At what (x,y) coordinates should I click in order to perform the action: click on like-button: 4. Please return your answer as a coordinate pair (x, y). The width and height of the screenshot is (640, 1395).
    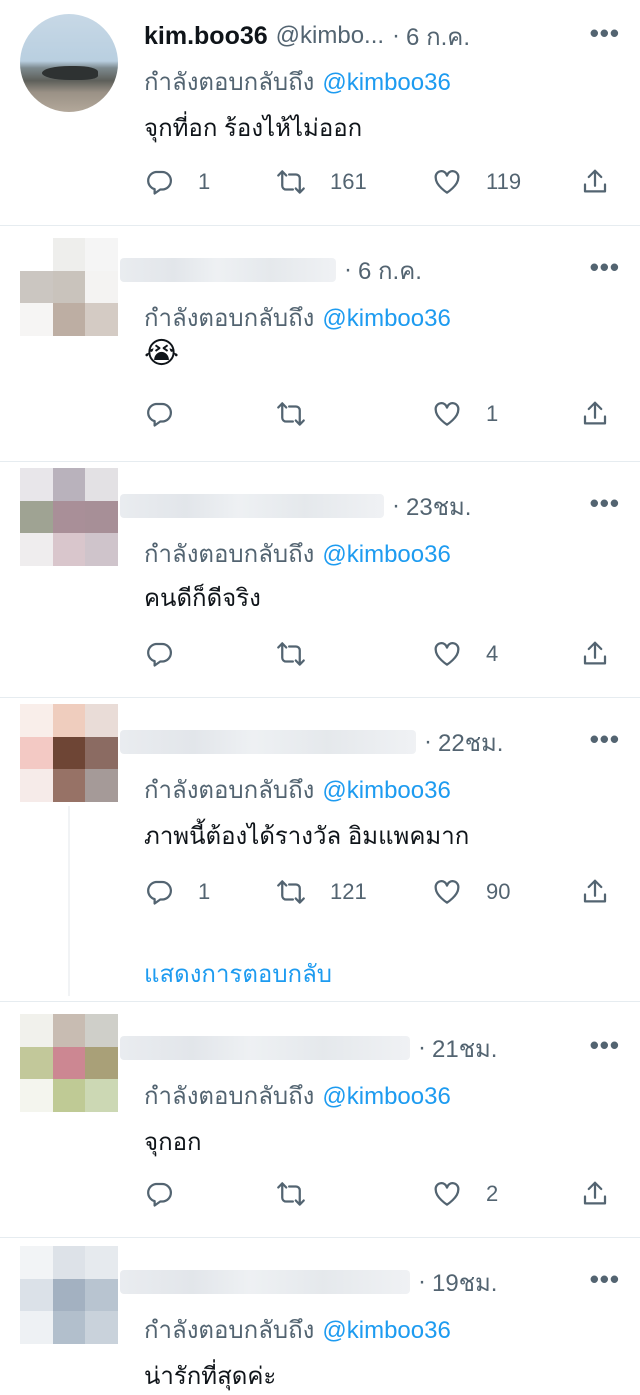
    Looking at the image, I should click on (465, 654).